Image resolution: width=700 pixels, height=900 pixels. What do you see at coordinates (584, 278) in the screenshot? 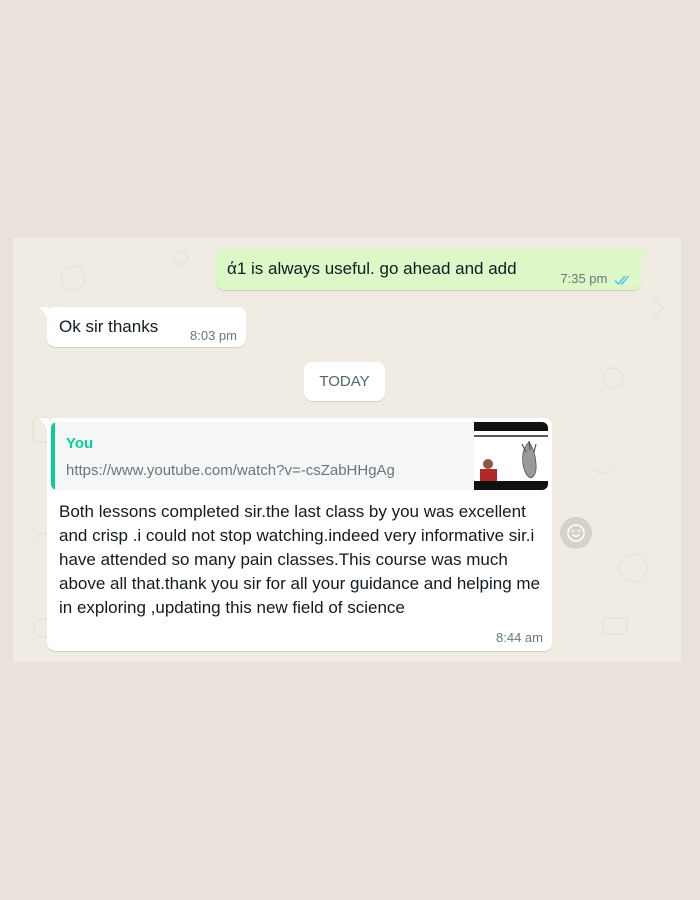
I see `message-time: 7:35 pm` at bounding box center [584, 278].